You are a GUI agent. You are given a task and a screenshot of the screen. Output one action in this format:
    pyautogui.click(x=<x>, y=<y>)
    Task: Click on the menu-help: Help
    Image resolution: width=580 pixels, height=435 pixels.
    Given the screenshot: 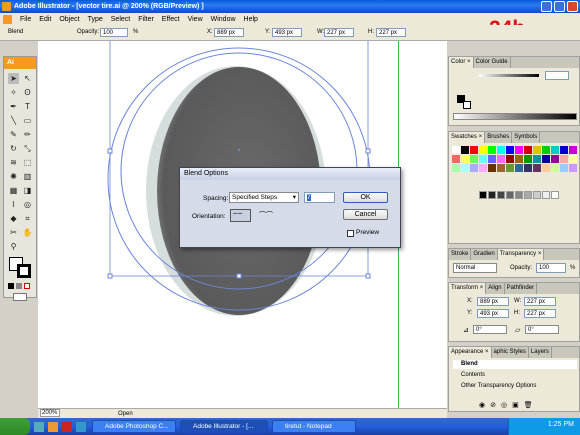 What is the action you would take?
    pyautogui.click(x=251, y=19)
    